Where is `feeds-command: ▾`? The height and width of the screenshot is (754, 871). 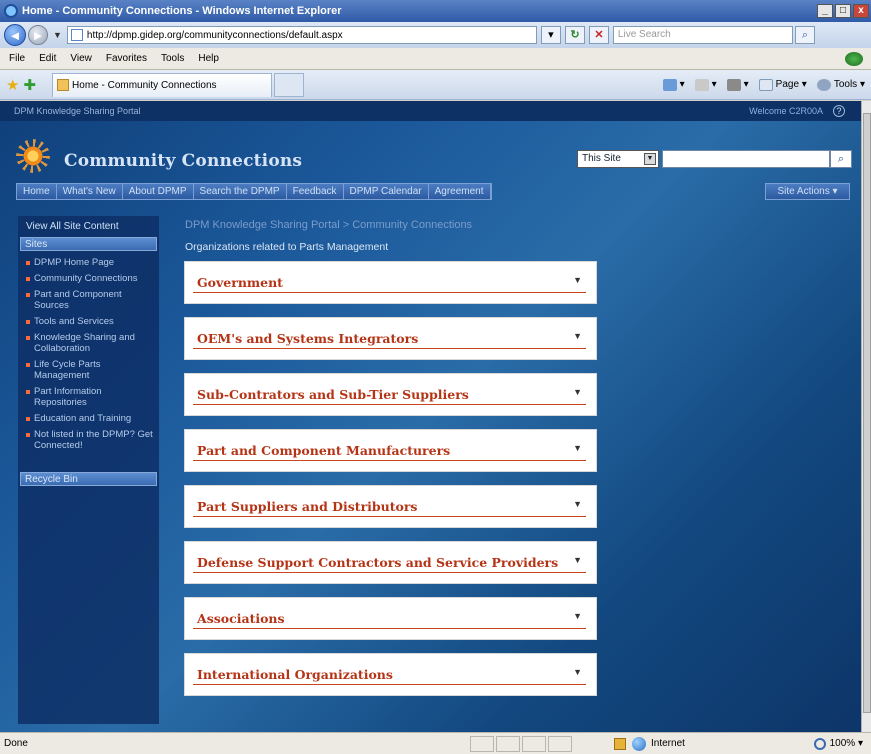
feeds-command: ▾ is located at coordinates (705, 84).